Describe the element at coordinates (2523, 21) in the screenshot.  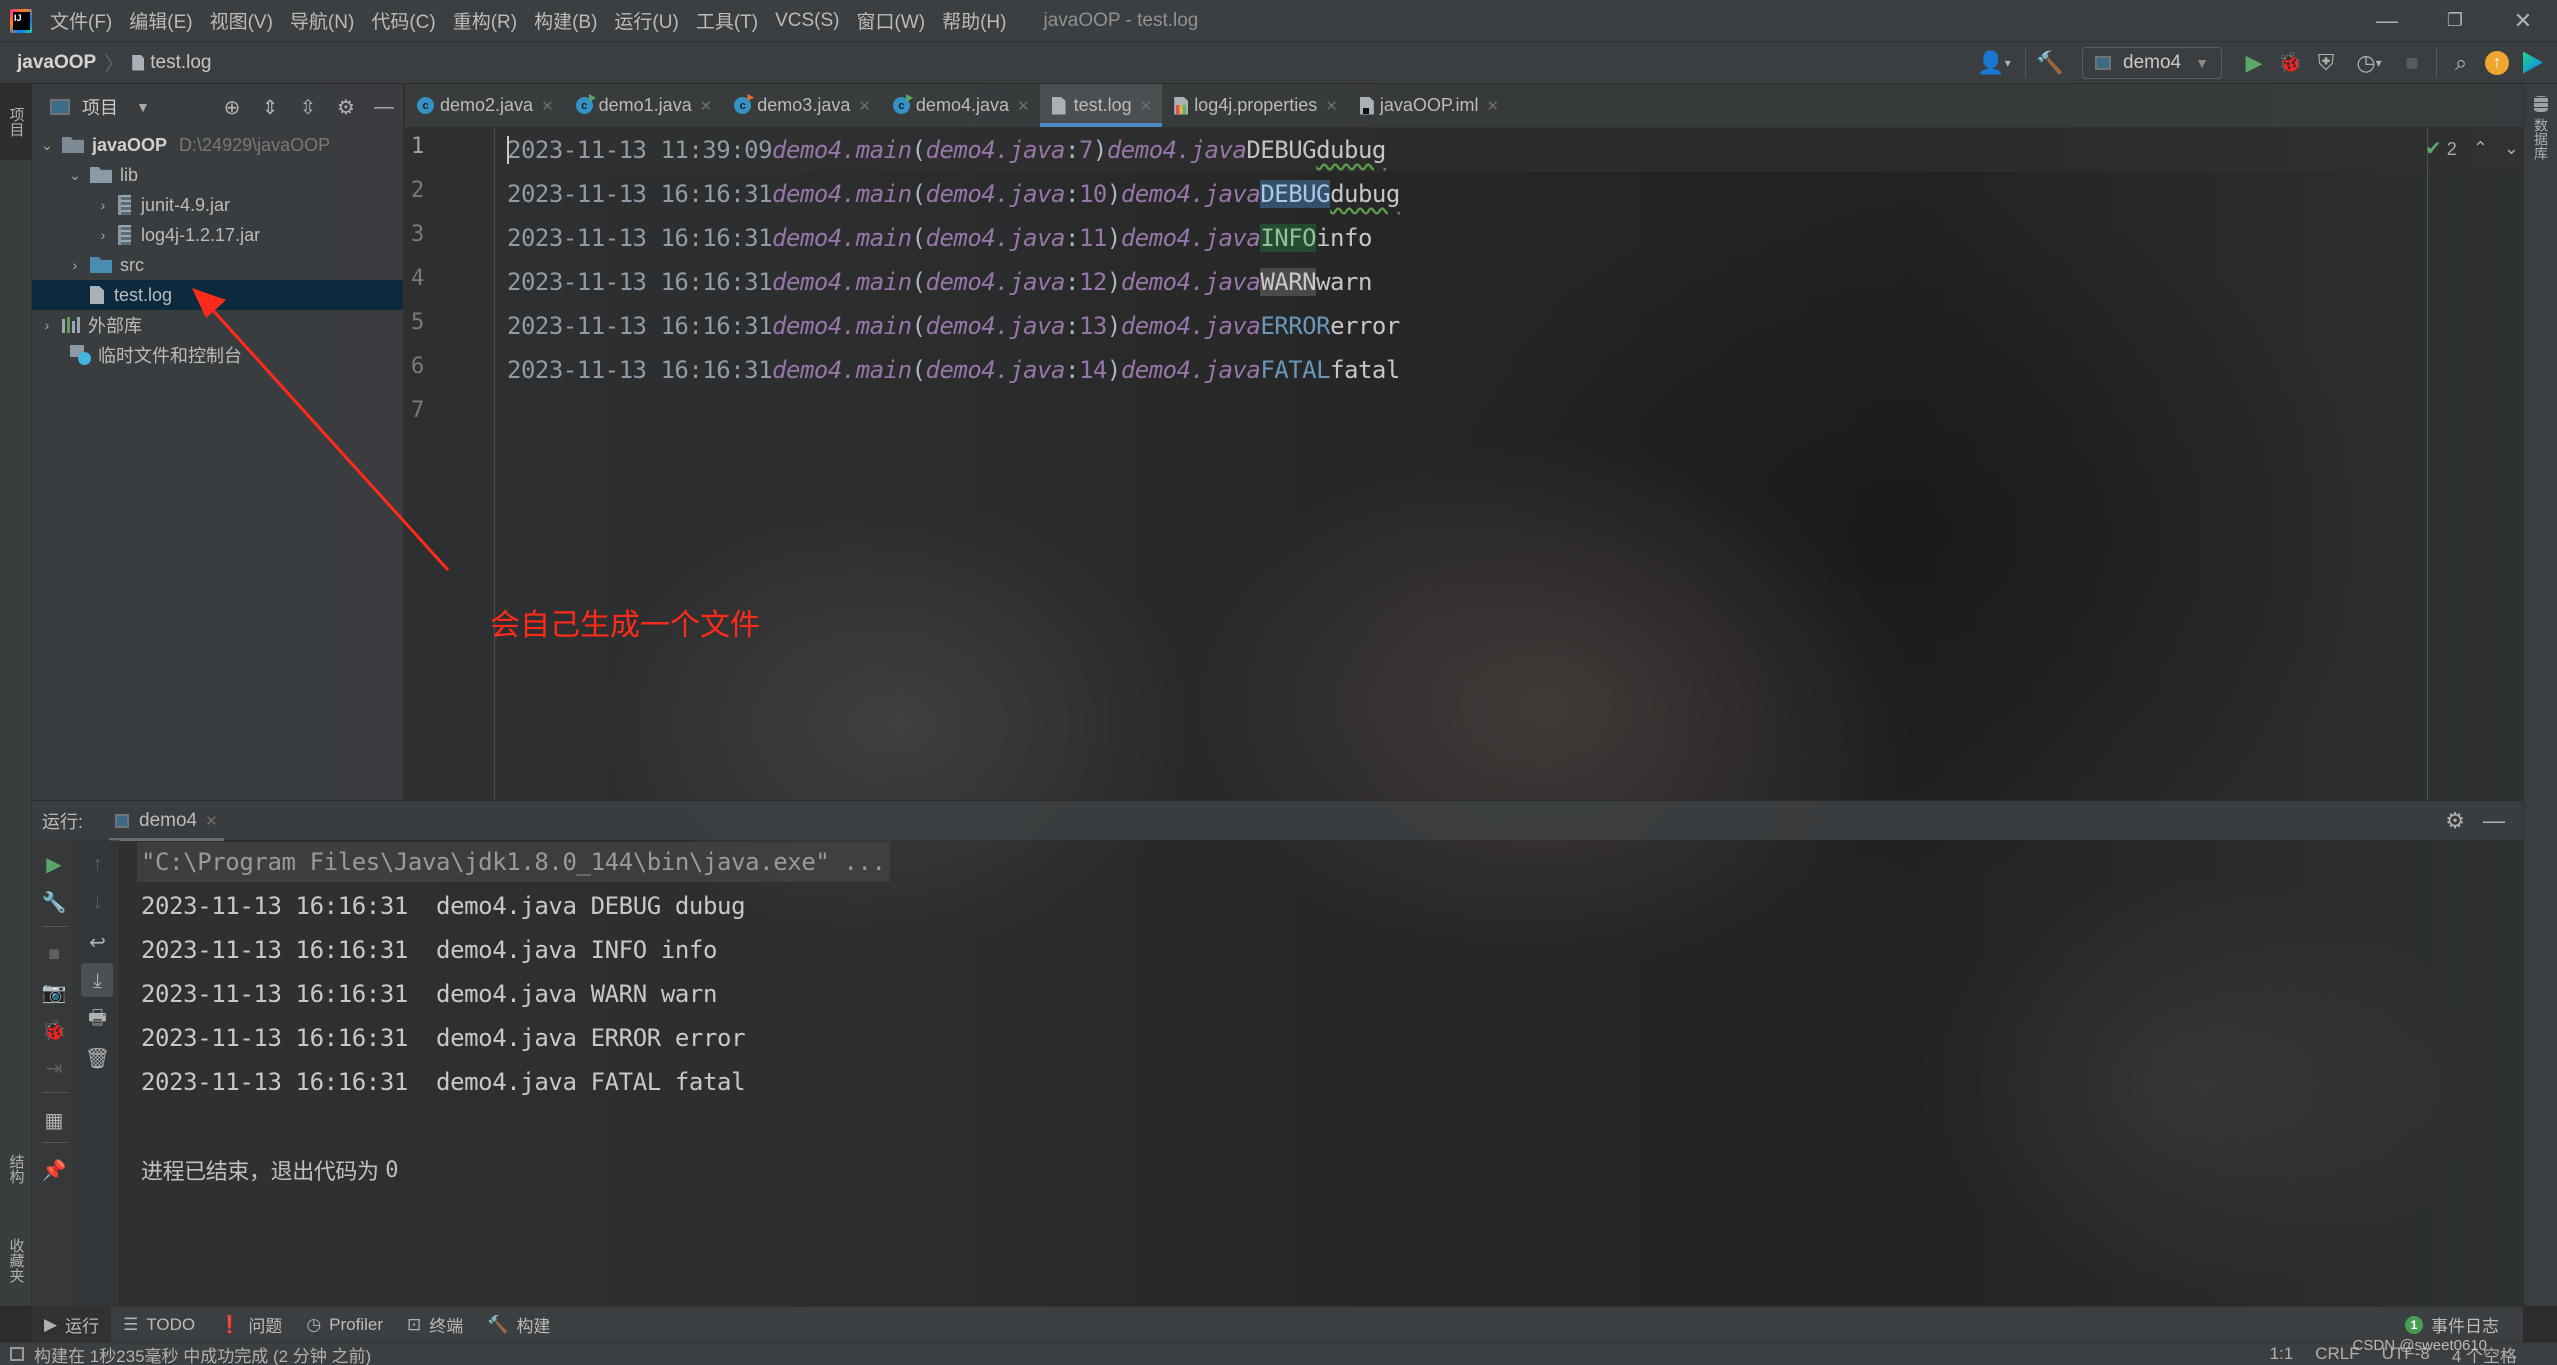
I see `close-window-button: ✕` at that location.